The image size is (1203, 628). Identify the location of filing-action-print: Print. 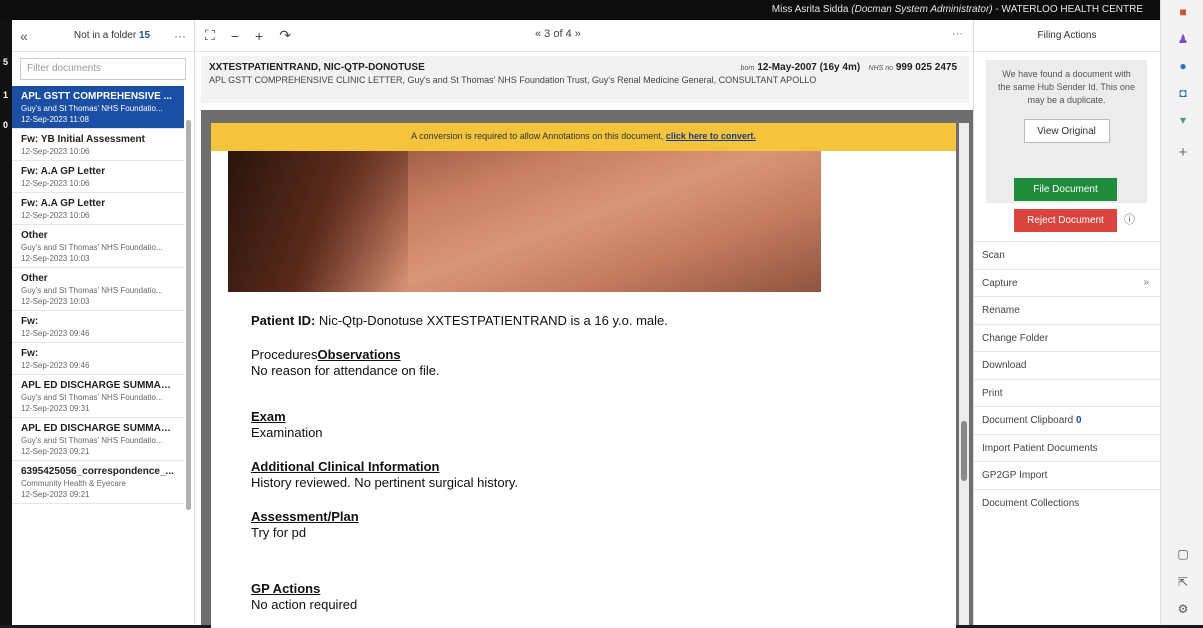
(1067, 392).